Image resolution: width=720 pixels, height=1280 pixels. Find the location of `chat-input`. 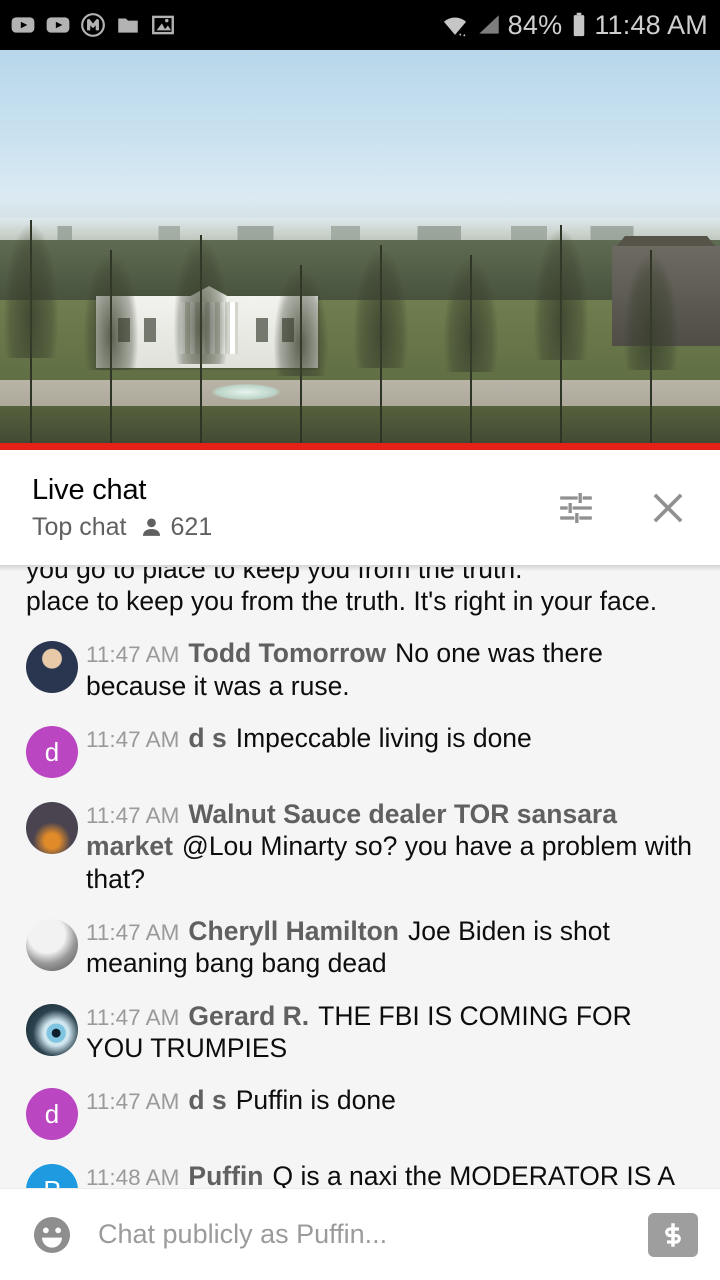

chat-input is located at coordinates (363, 1234).